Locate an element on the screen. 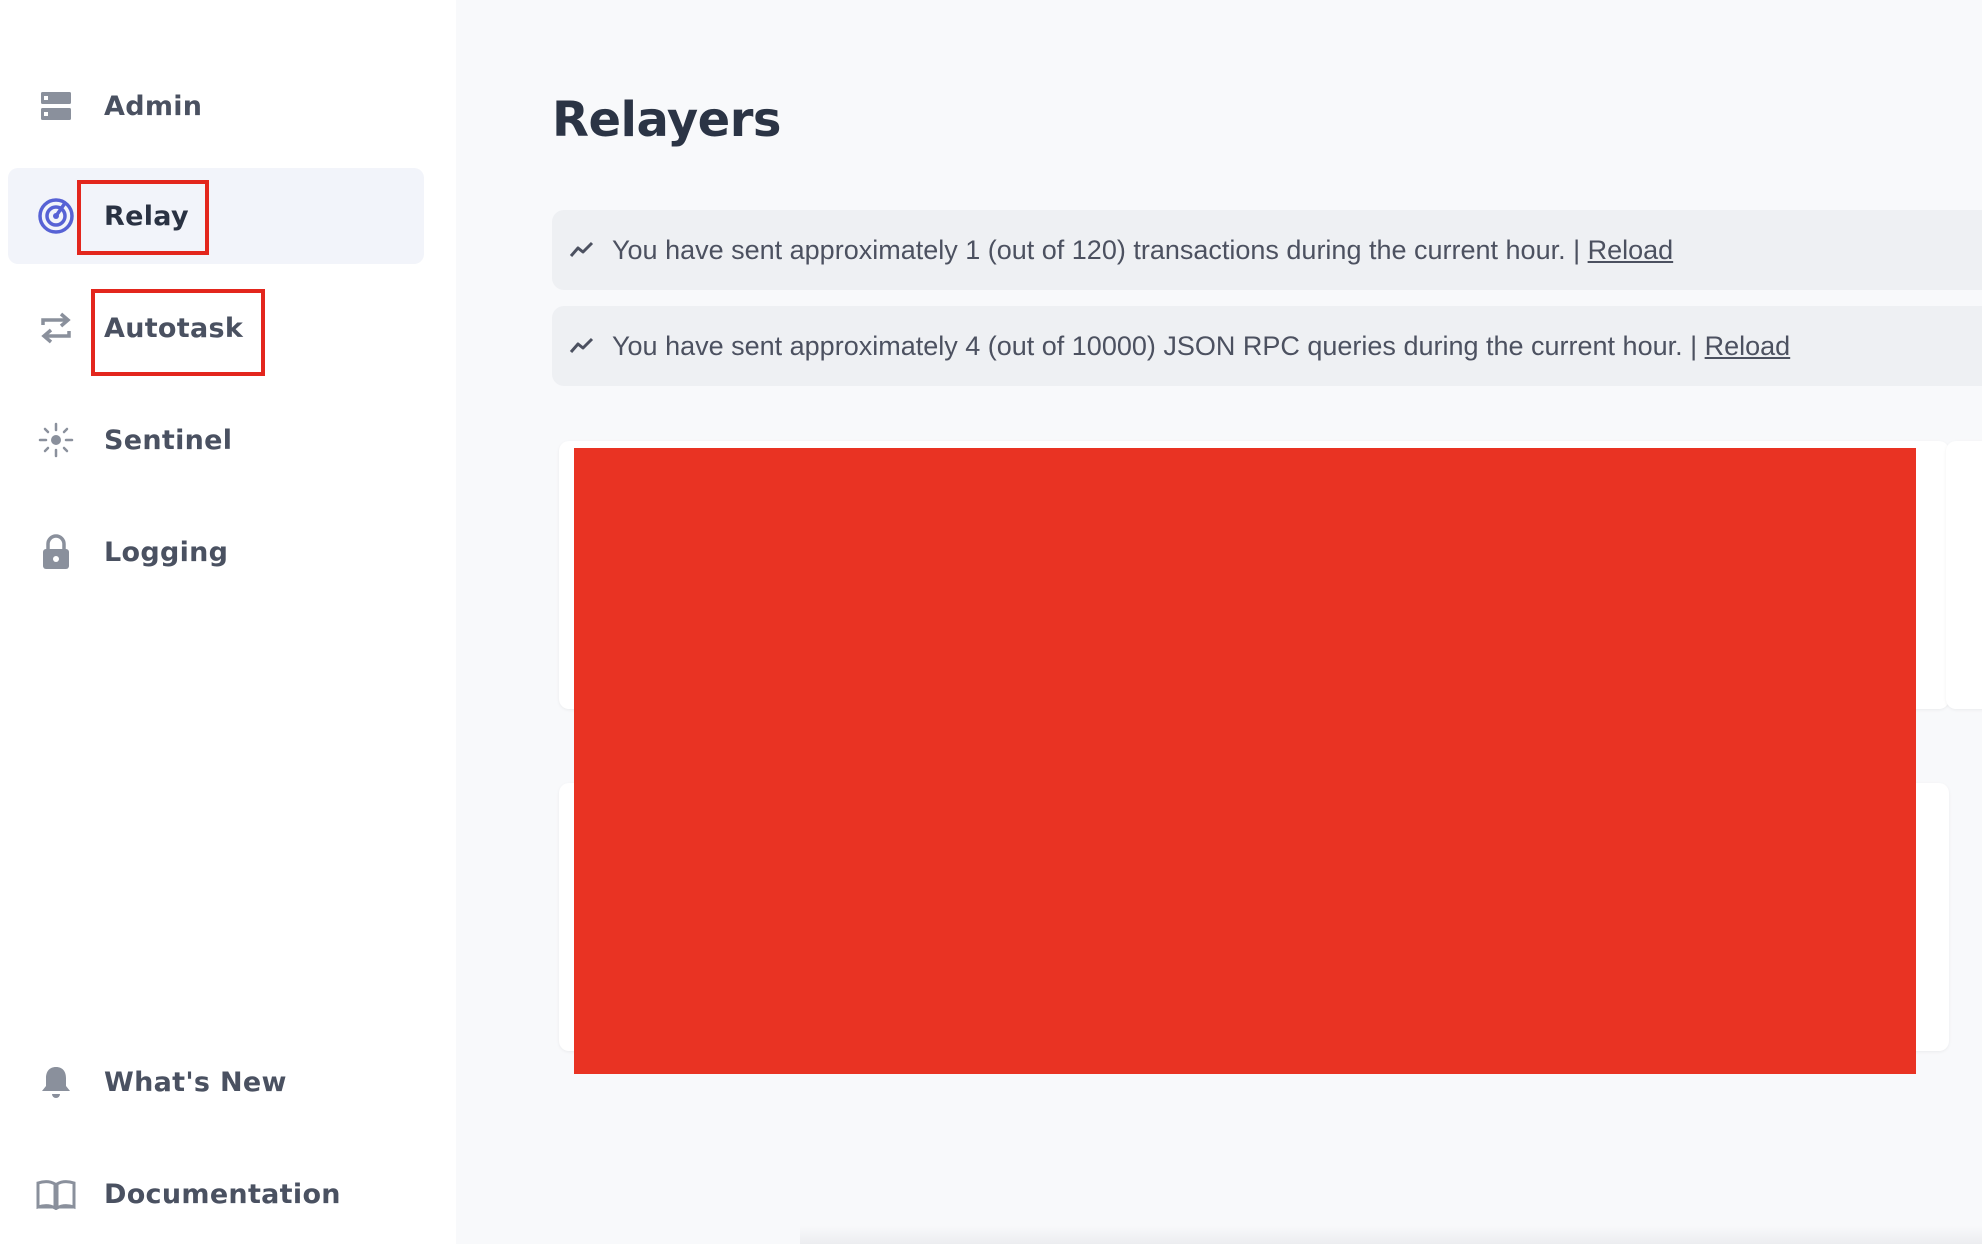 The height and width of the screenshot is (1244, 1982). sidebar-item-documentation: Documentation is located at coordinates (216, 1194).